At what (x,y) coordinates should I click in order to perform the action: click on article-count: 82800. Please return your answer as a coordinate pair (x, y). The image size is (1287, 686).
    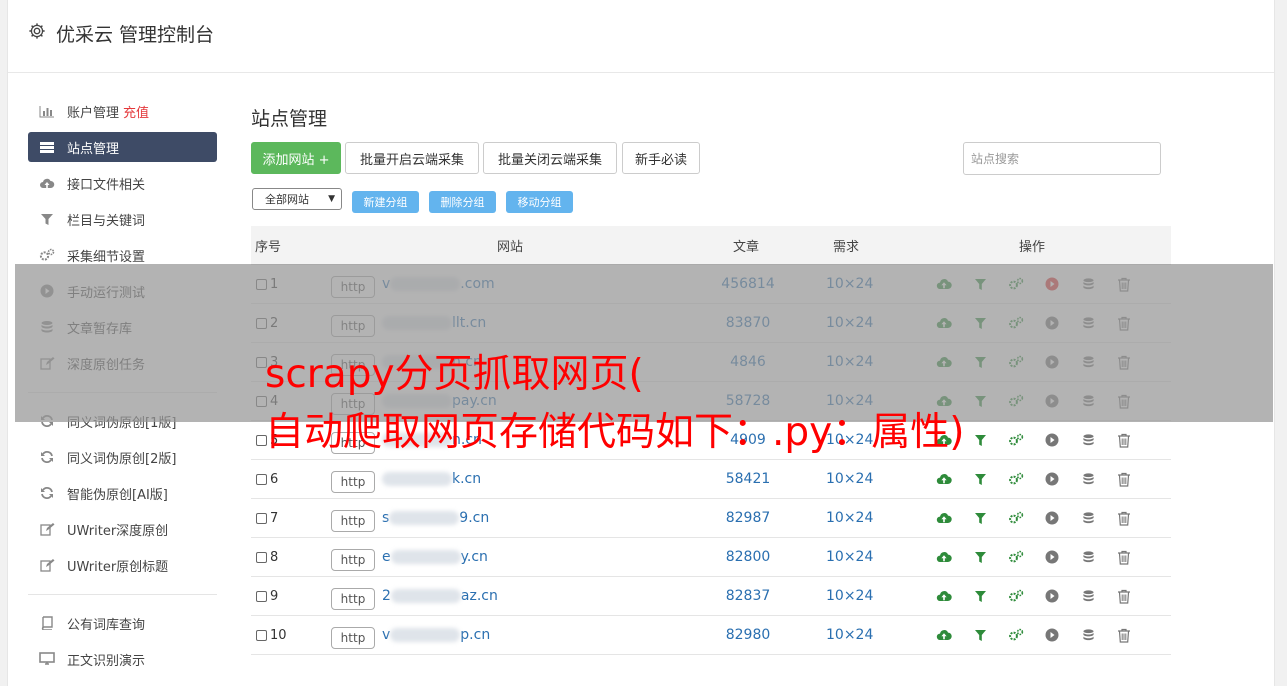
    Looking at the image, I should click on (748, 557).